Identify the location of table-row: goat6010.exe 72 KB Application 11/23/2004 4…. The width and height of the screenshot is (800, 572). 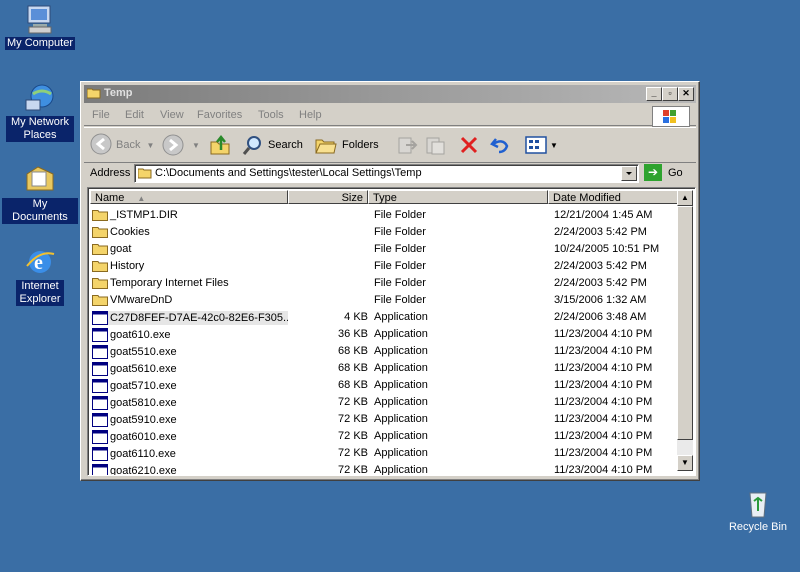
(385, 436).